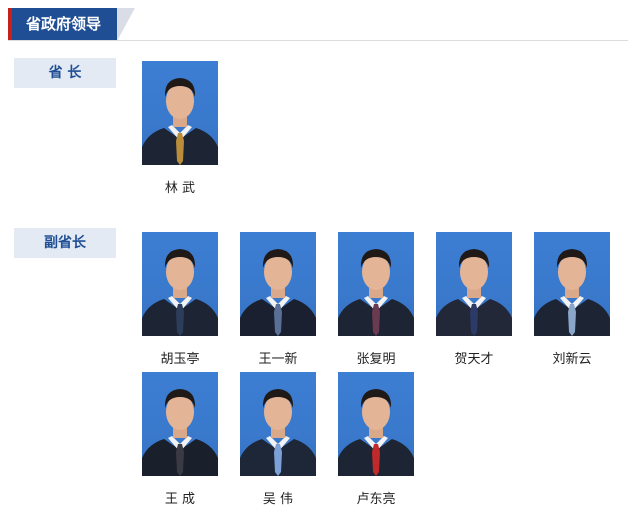 This screenshot has height=509, width=641. What do you see at coordinates (180, 186) in the screenshot?
I see `person-name: 林 武` at bounding box center [180, 186].